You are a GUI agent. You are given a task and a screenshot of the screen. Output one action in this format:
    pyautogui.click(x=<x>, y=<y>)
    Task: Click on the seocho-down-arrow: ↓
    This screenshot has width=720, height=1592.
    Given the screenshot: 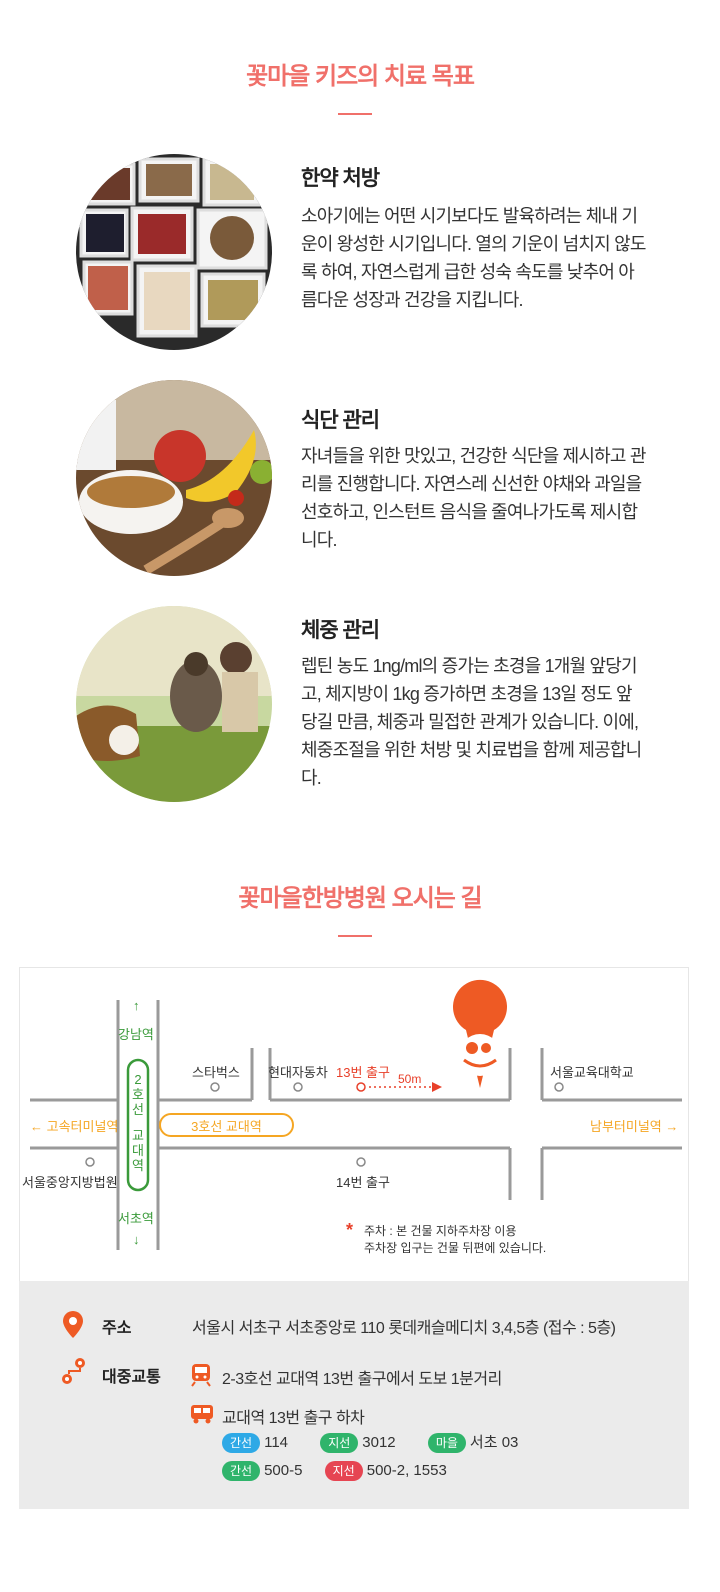 What is the action you would take?
    pyautogui.click(x=136, y=1239)
    